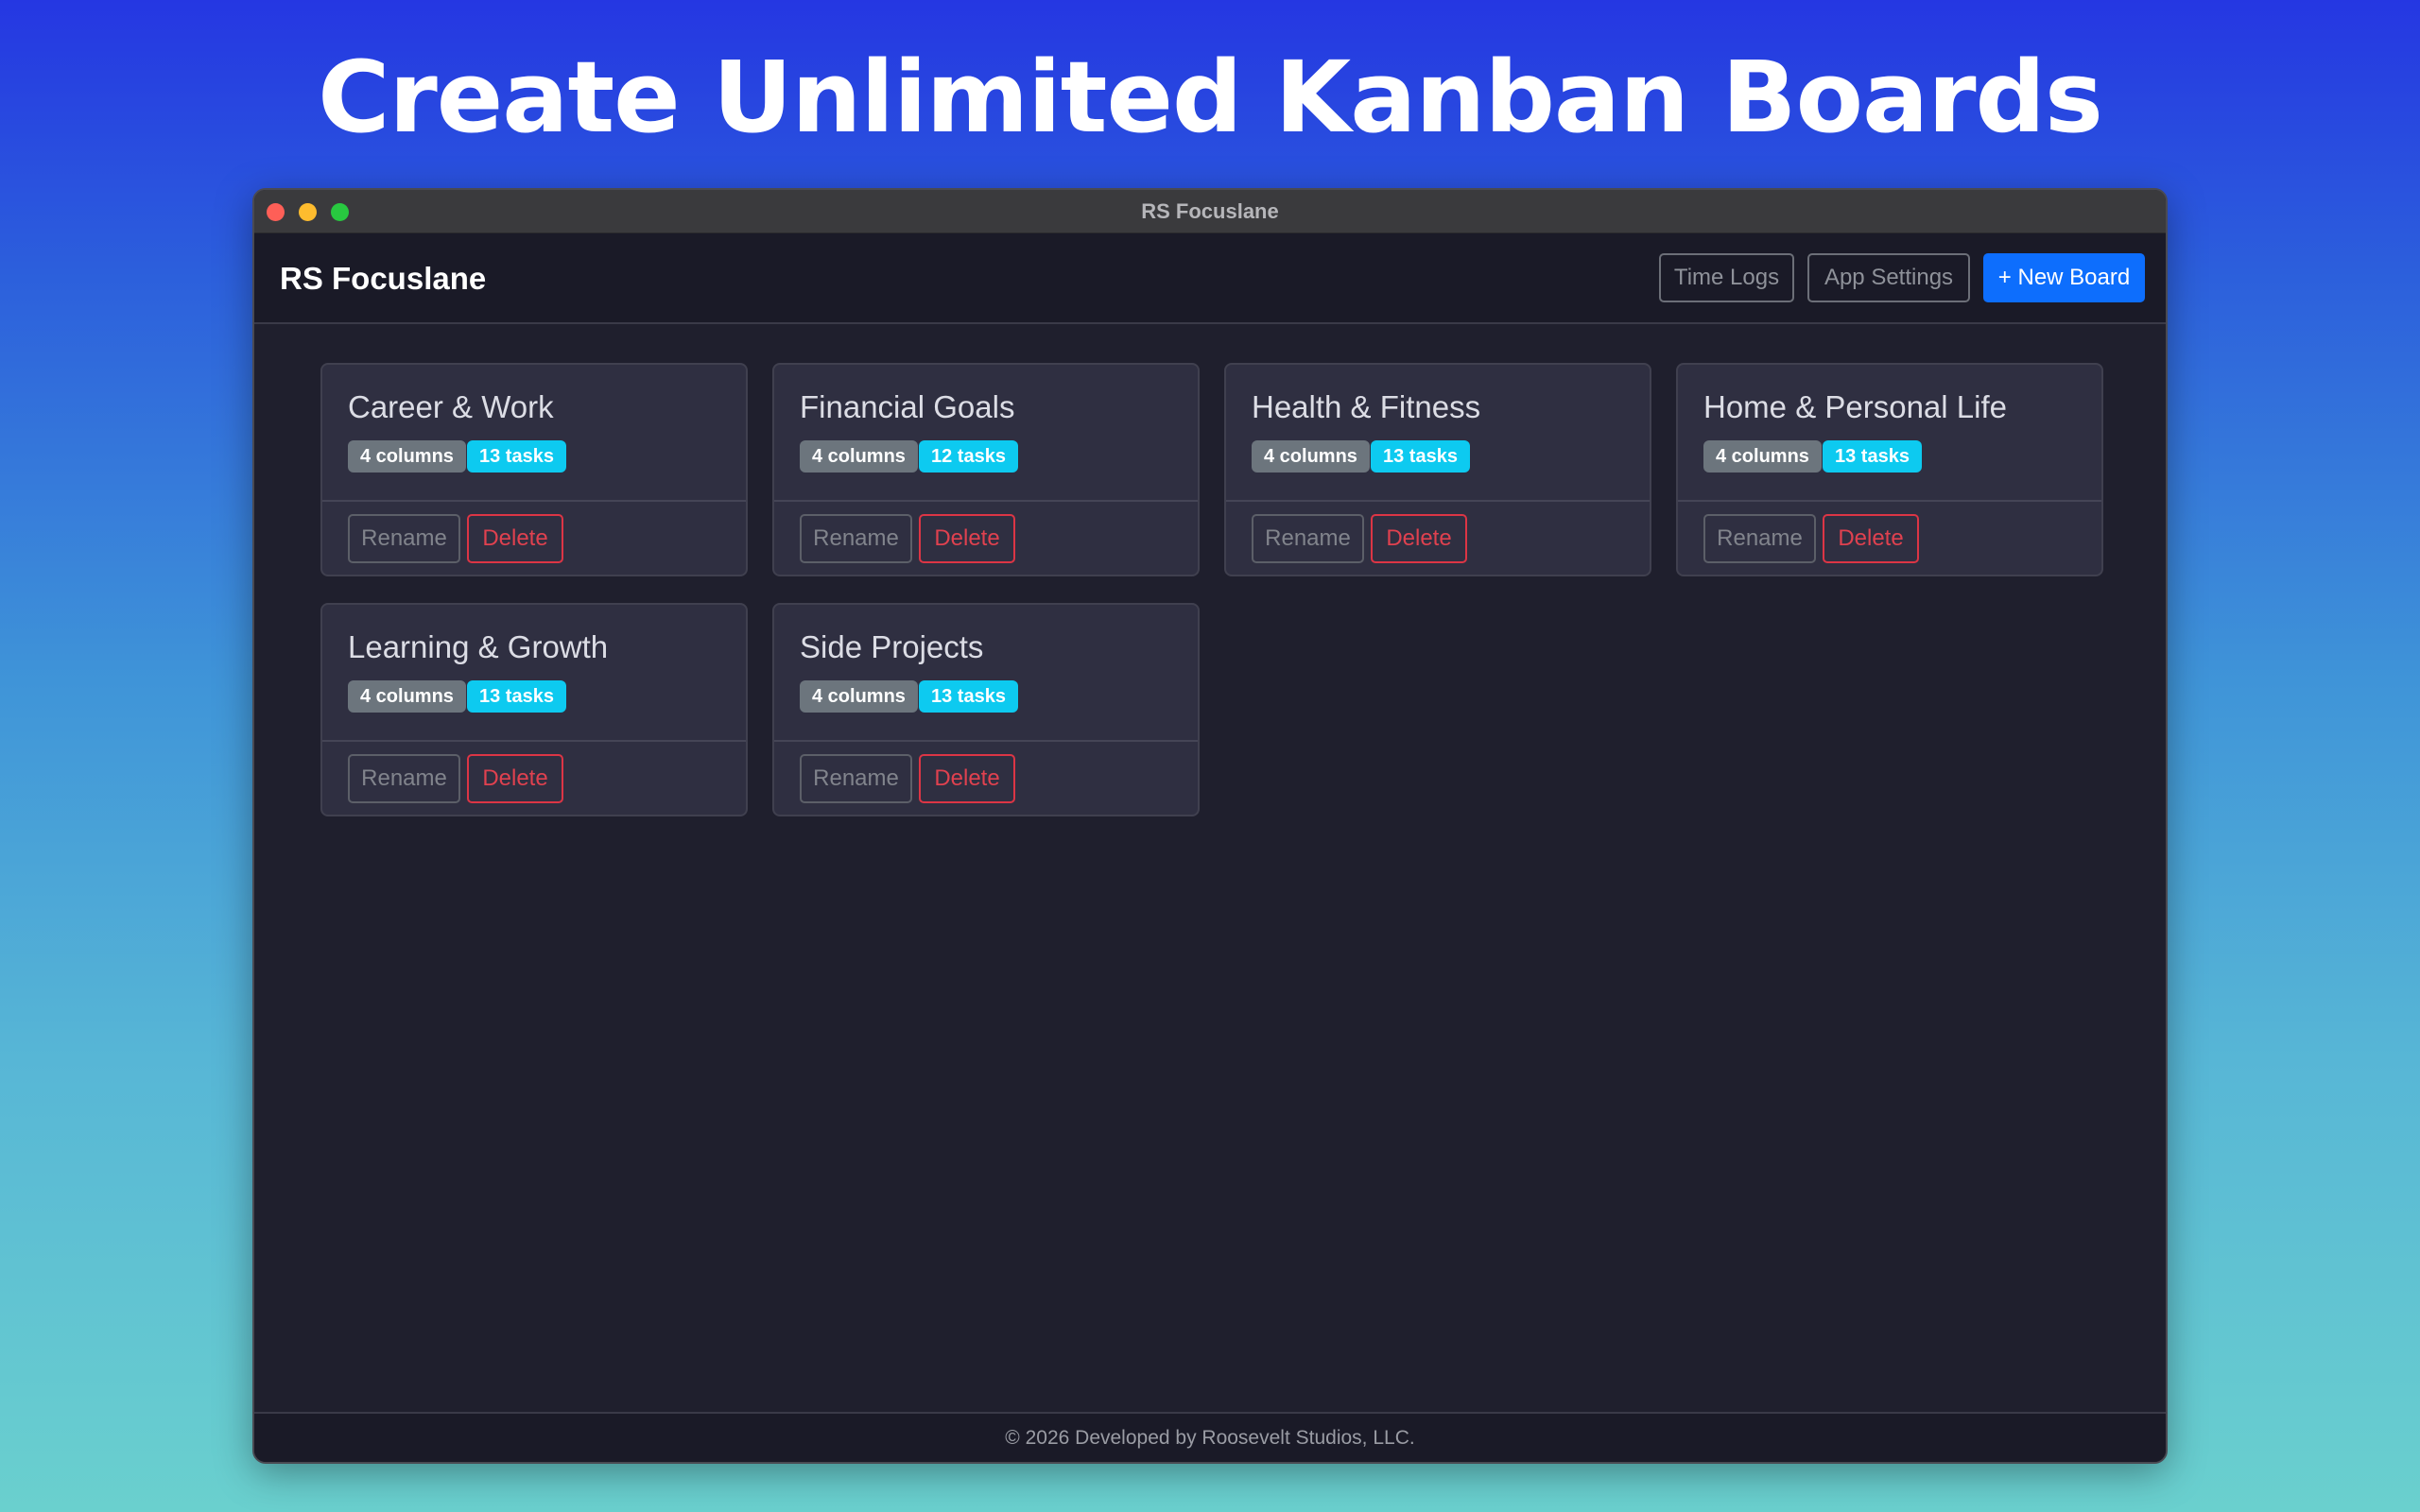 The image size is (2420, 1512). What do you see at coordinates (1210, 97) in the screenshot?
I see `promo-headline: Create Unlimited Kanban Boards` at bounding box center [1210, 97].